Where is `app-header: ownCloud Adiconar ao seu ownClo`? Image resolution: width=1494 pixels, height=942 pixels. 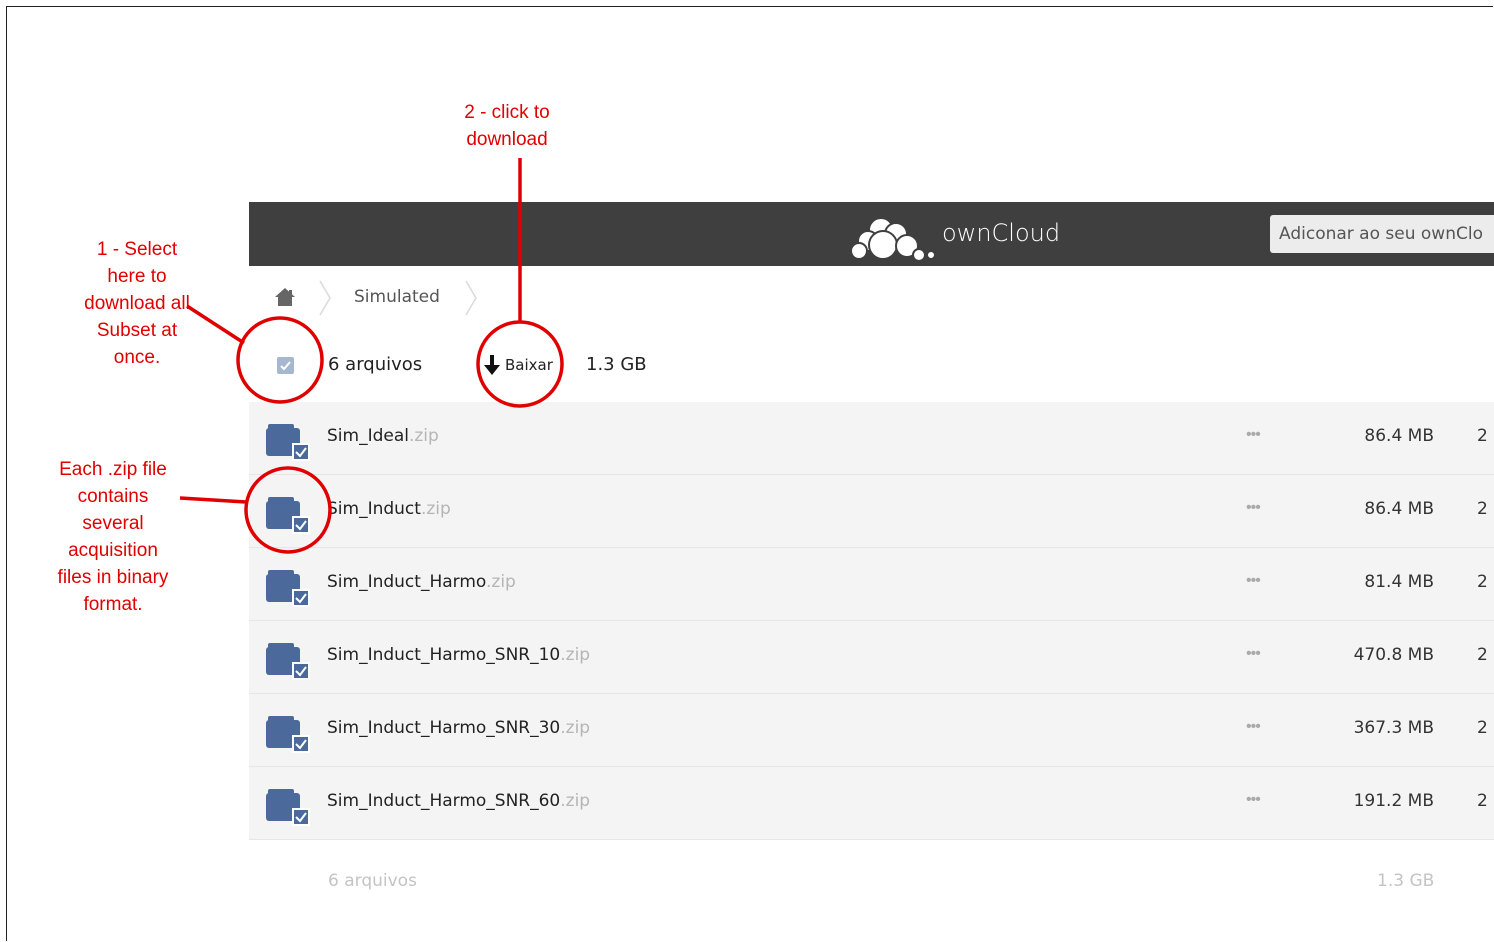
app-header: ownCloud Adiconar ao seu ownClo is located at coordinates (871, 234).